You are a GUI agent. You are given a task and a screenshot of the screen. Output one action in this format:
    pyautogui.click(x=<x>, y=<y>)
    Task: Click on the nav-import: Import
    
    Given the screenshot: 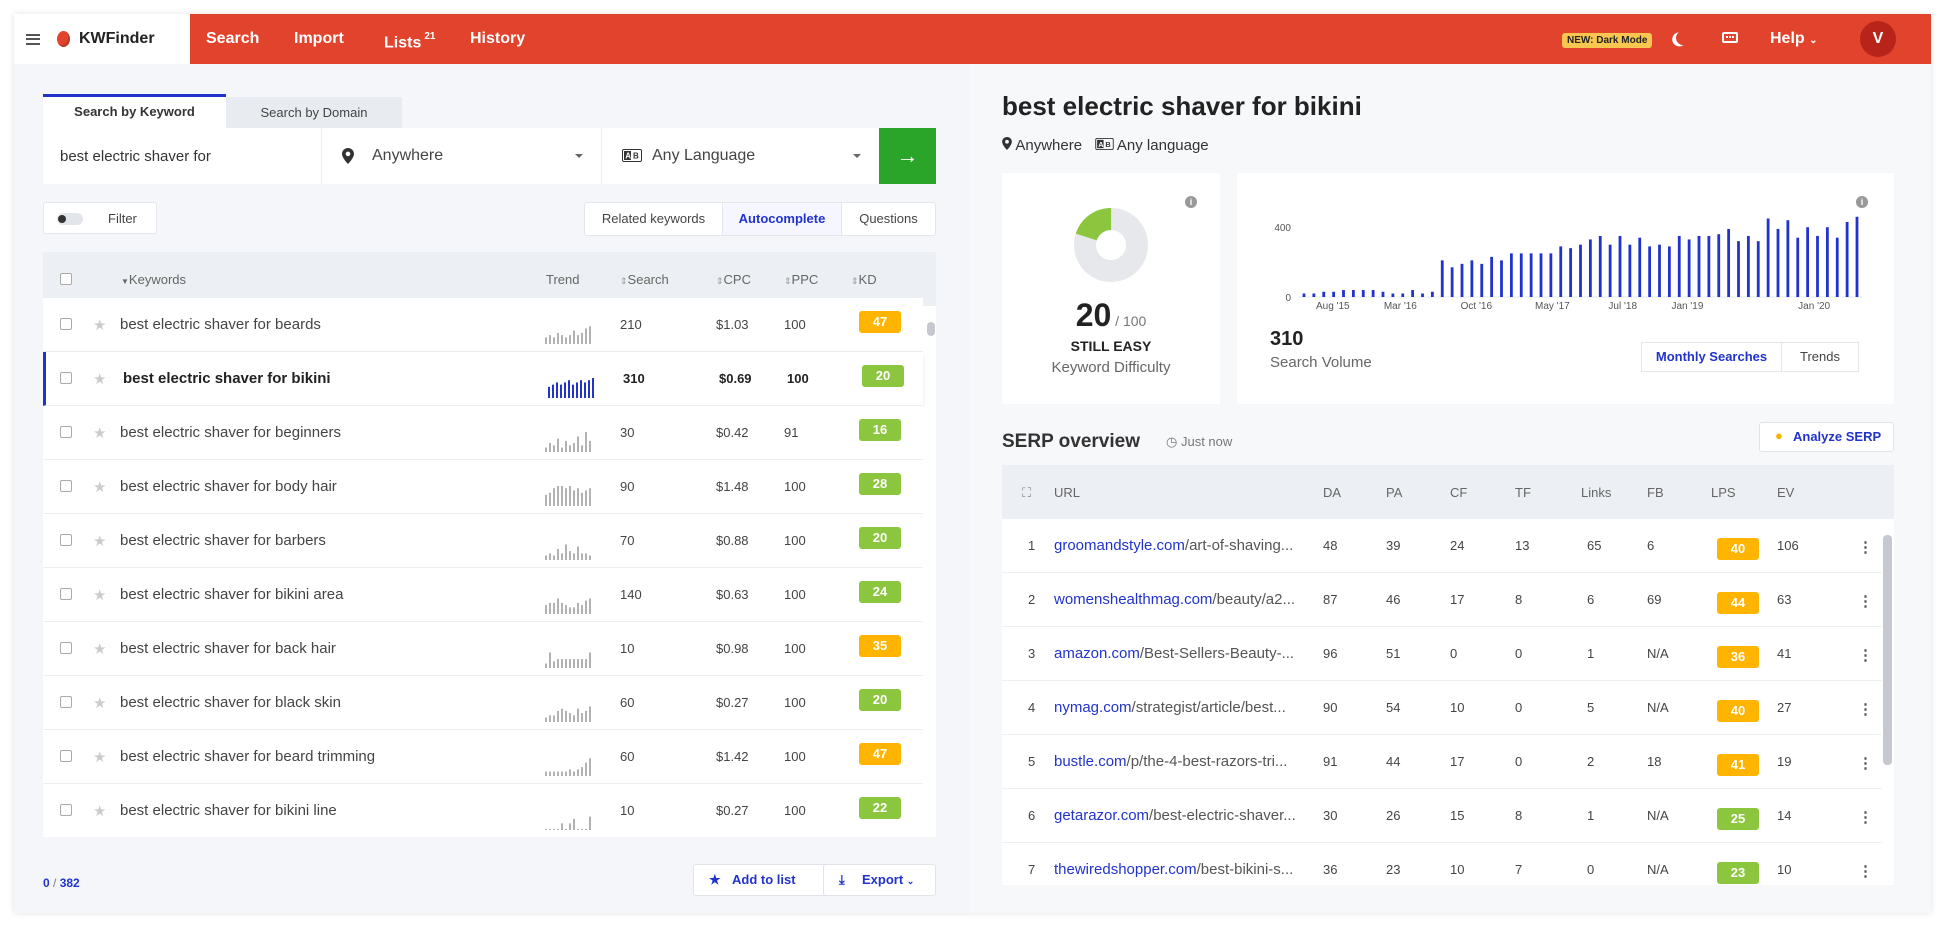 What is the action you would take?
    pyautogui.click(x=319, y=39)
    